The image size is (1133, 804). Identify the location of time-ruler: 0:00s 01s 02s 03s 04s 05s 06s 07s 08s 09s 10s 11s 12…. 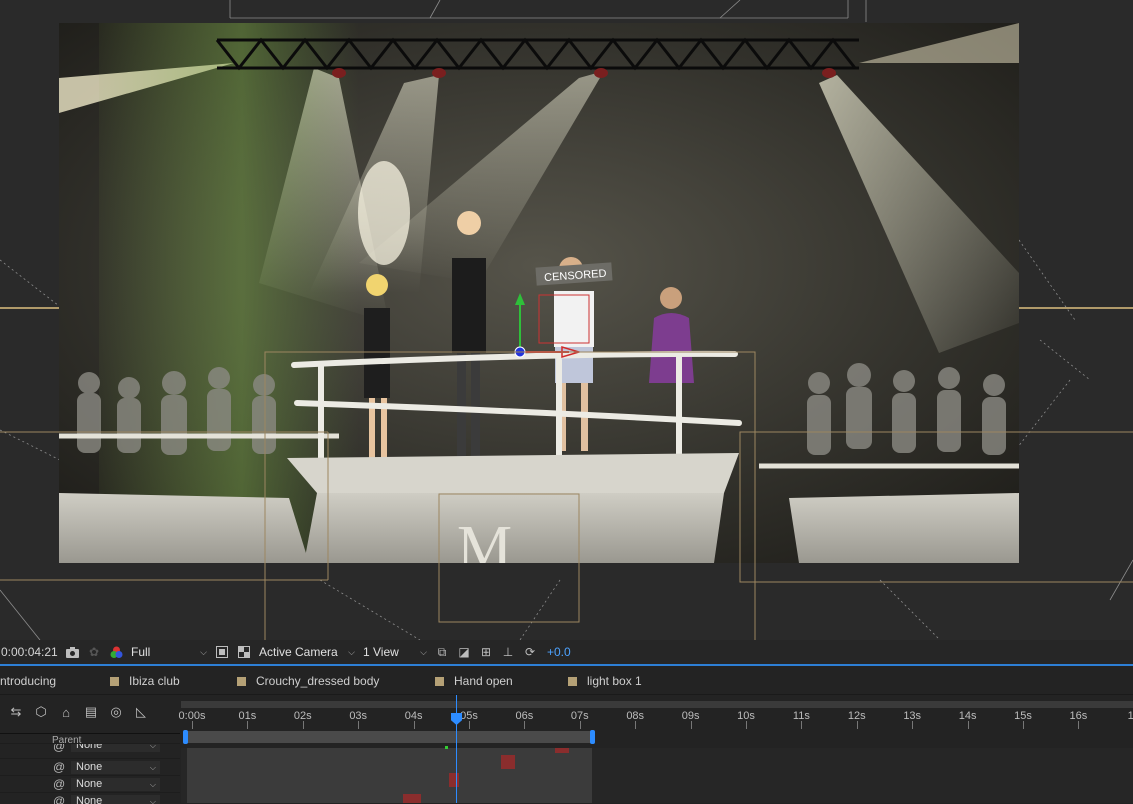
(656, 712).